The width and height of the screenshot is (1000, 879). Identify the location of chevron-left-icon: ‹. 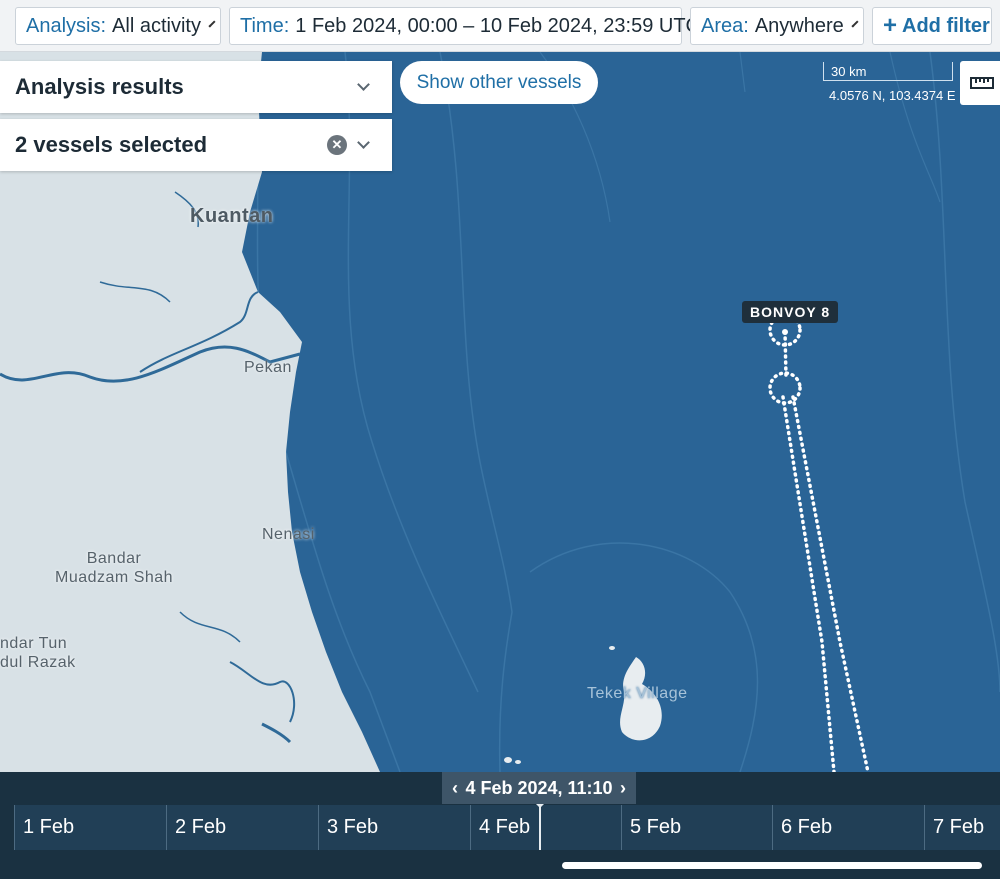
(455, 788).